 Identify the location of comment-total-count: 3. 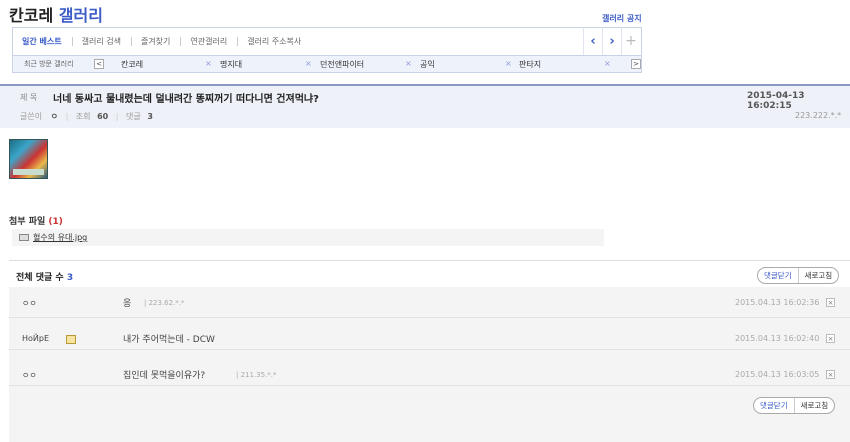
(70, 278).